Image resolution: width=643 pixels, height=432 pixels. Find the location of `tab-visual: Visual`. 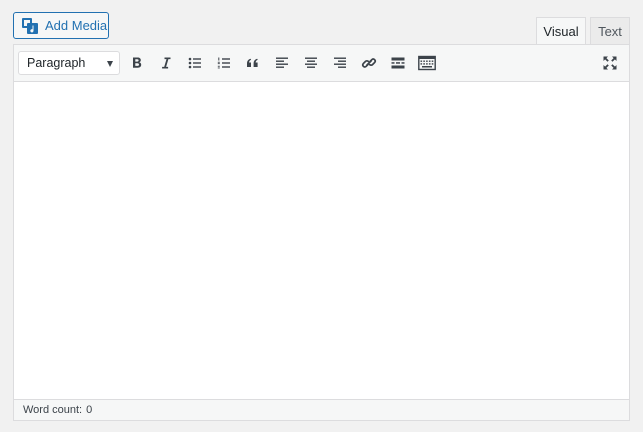

tab-visual: Visual is located at coordinates (561, 31).